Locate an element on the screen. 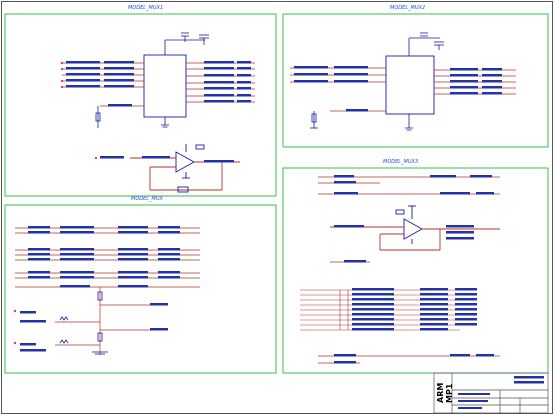 This screenshot has width=554, height=415. mux2-title: MODEL_MUX2 is located at coordinates (408, 8).